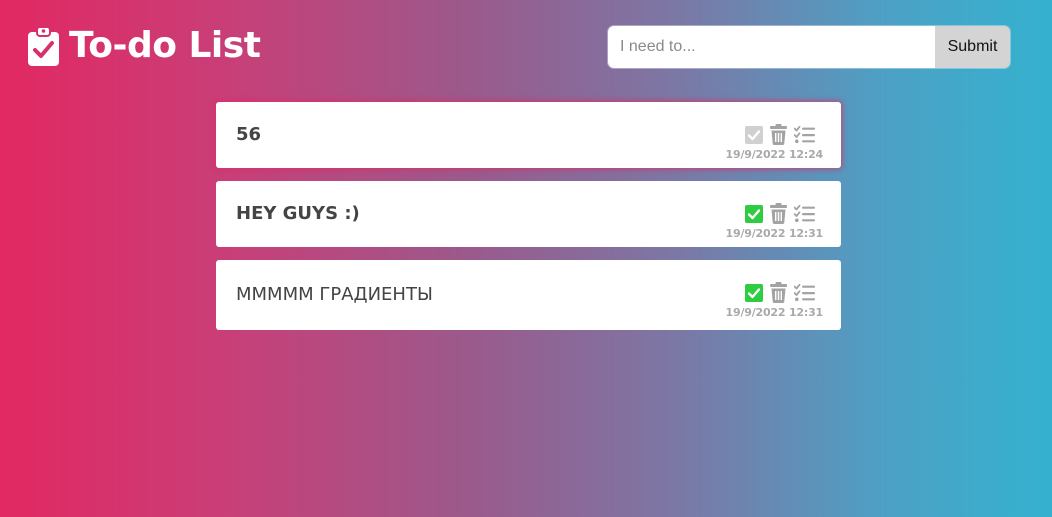 Image resolution: width=1052 pixels, height=517 pixels. I want to click on clipboard-check-icon, so click(43, 46).